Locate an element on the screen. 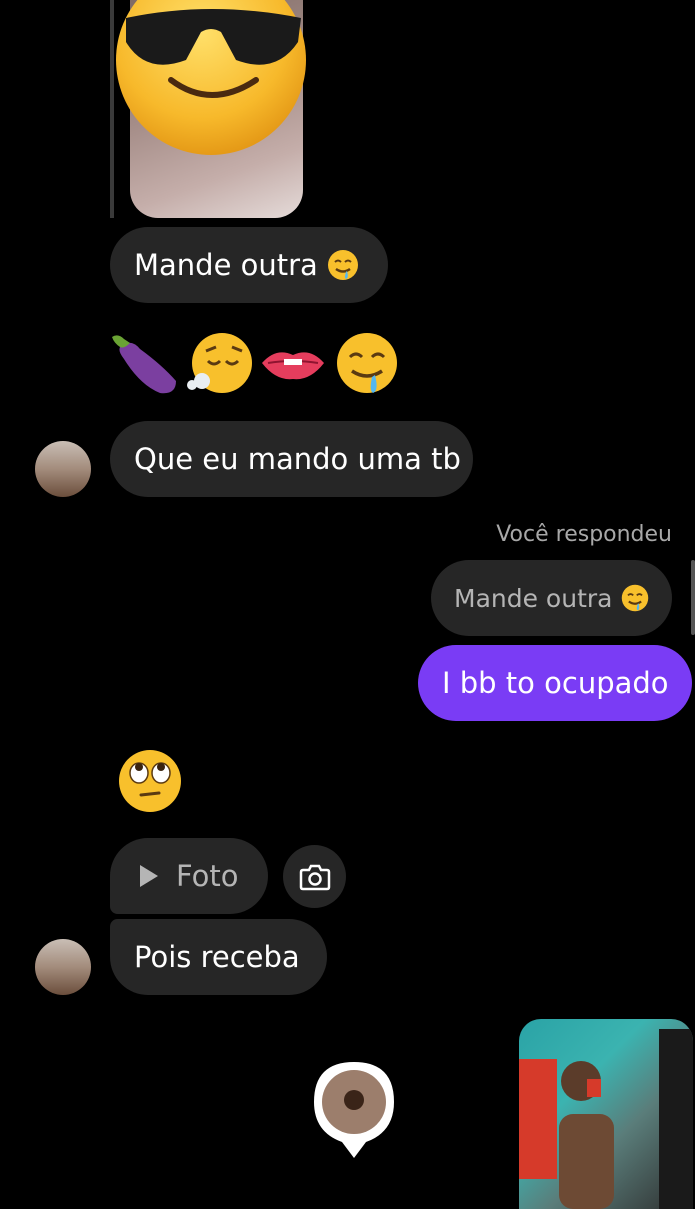 This screenshot has width=695, height=1209. face-exhaling-icon is located at coordinates (219, 363).